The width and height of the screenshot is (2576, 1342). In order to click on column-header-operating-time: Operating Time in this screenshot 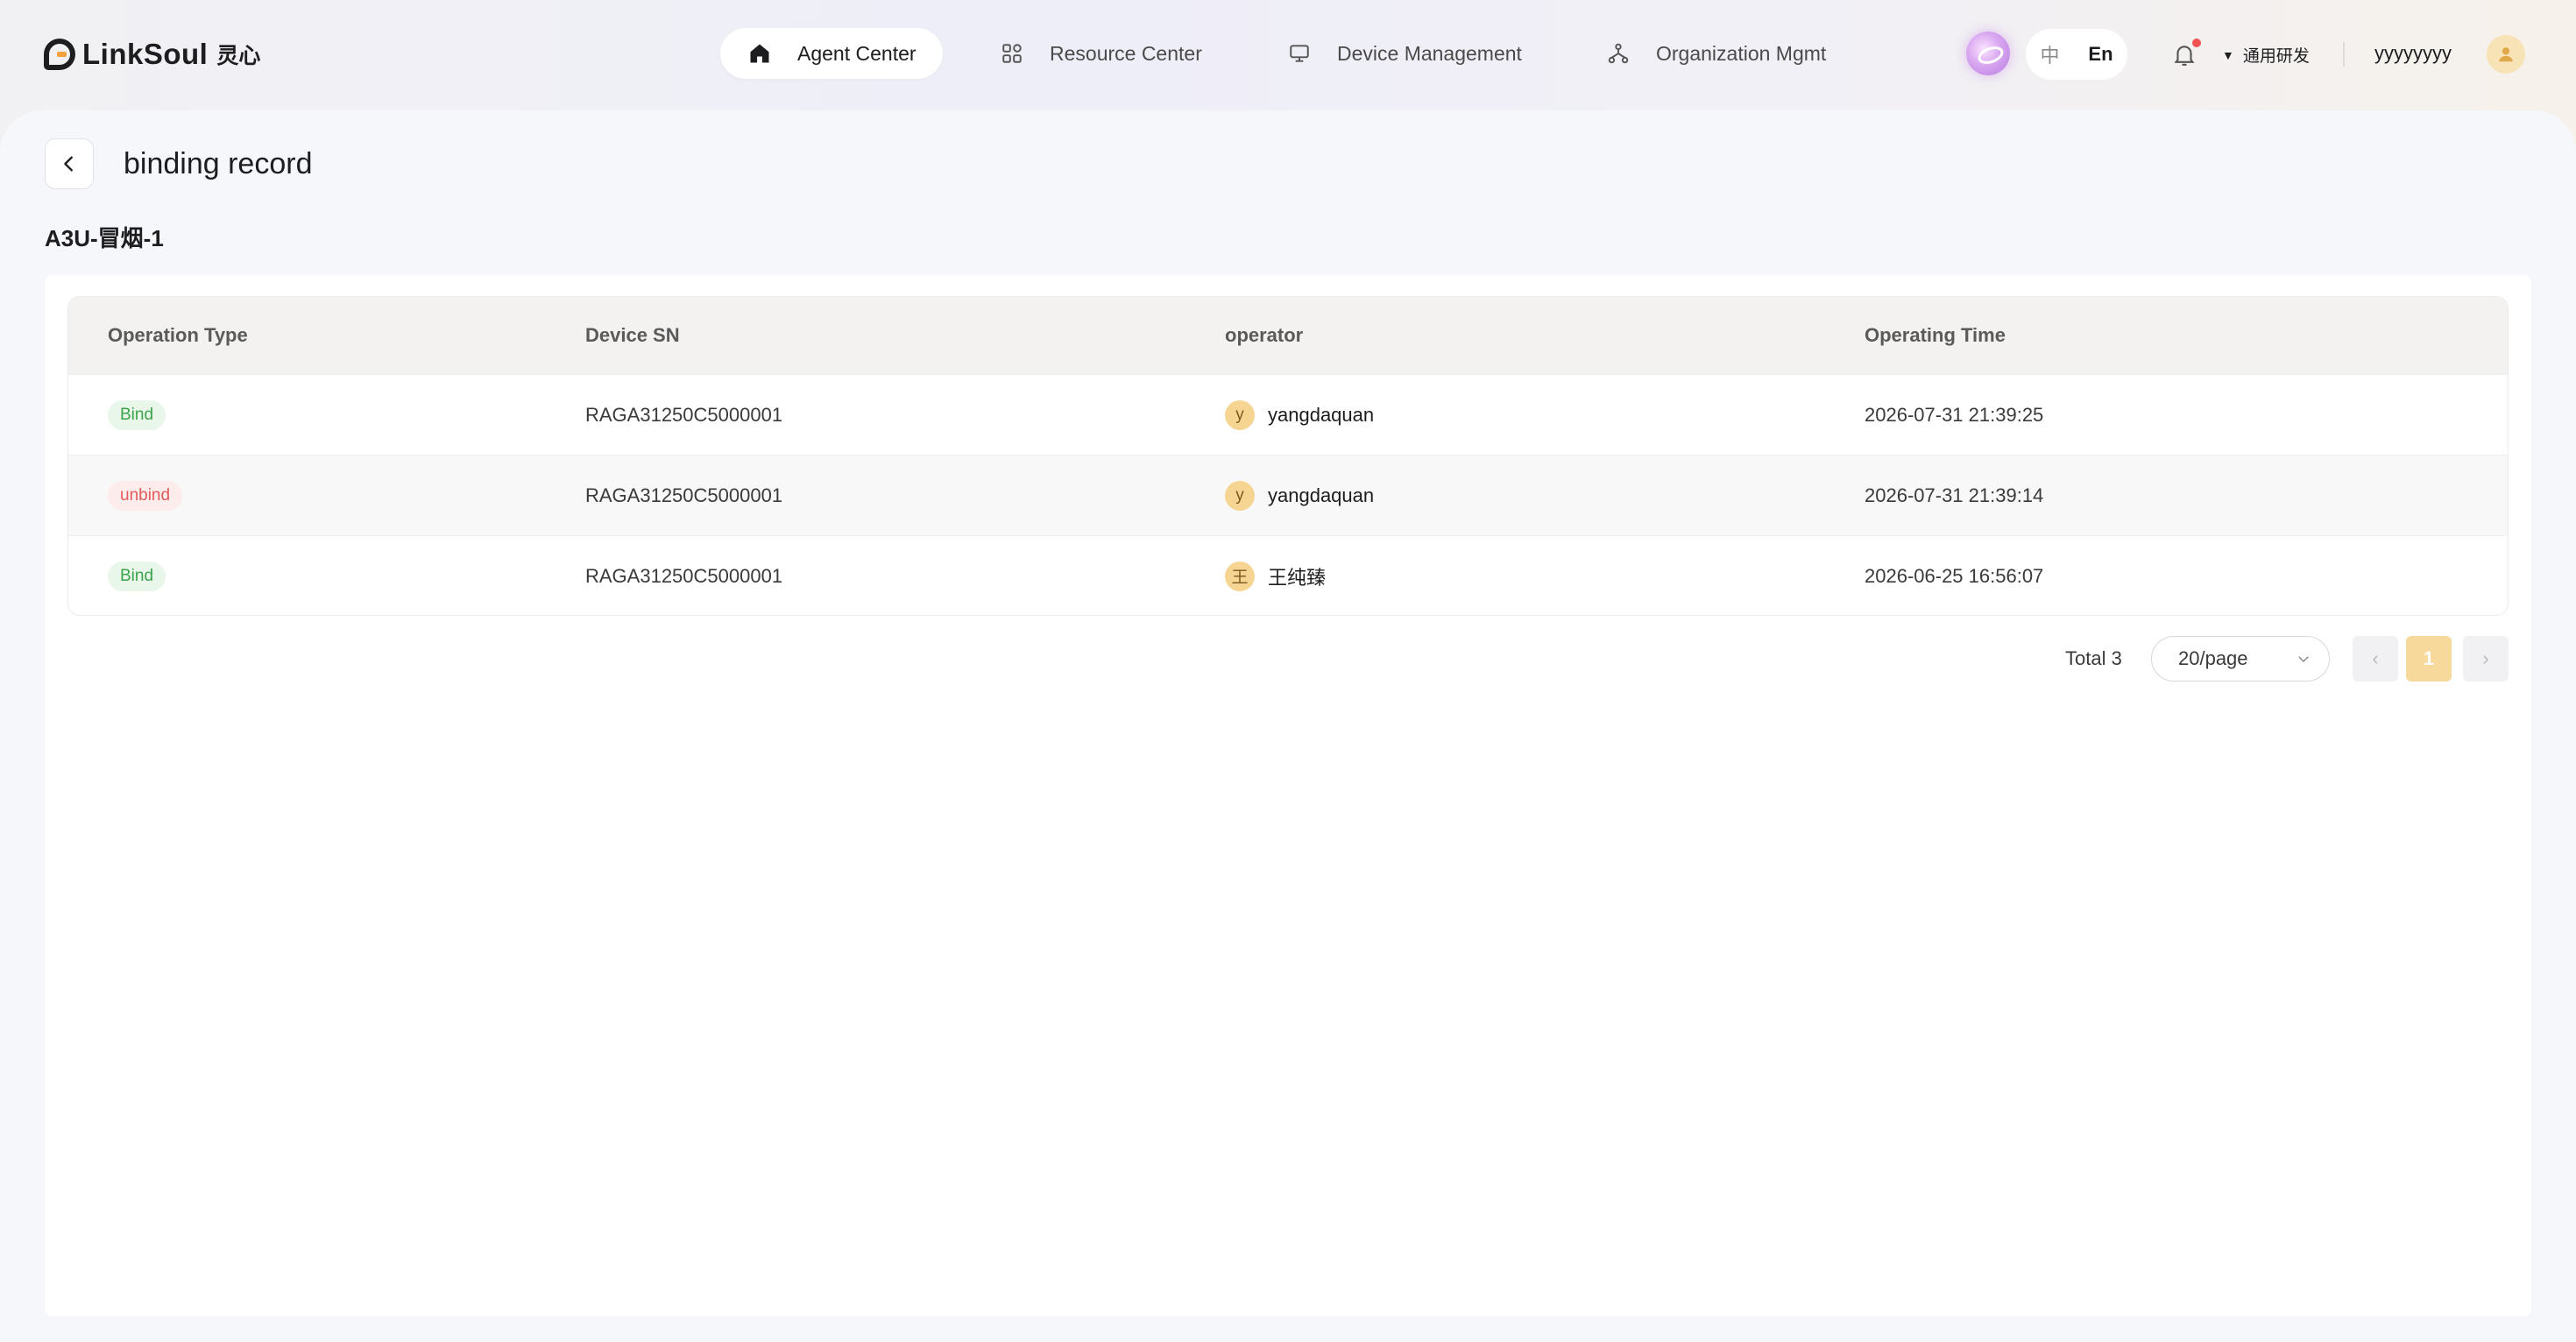, I will do `click(1935, 335)`.